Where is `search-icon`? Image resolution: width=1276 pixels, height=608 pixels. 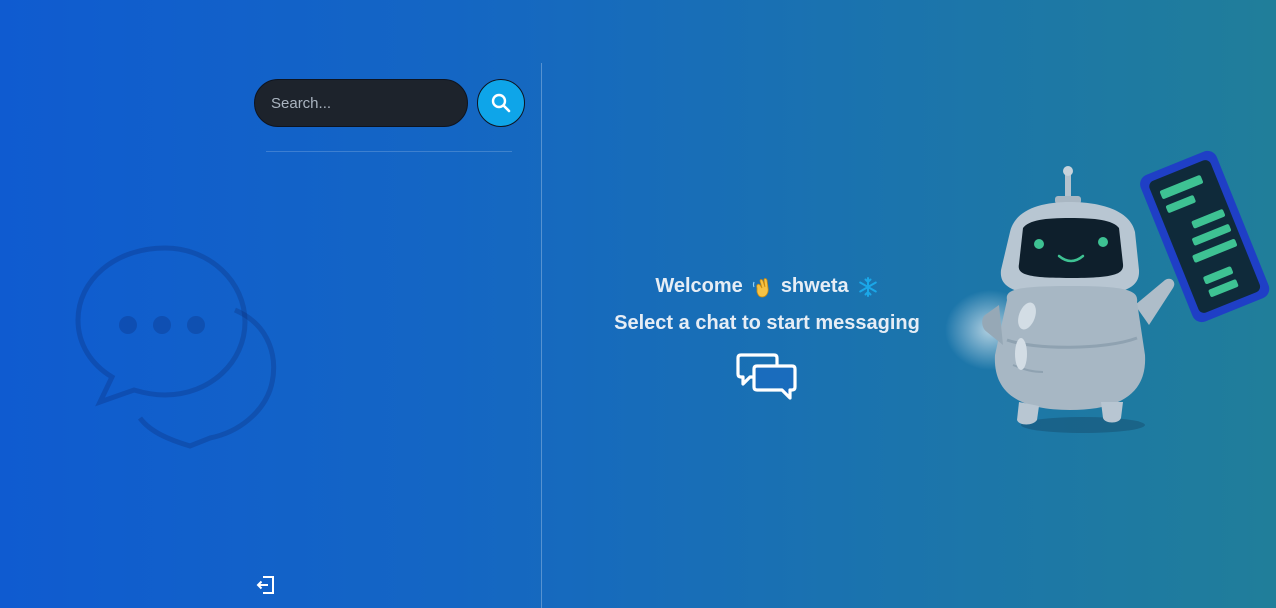
search-icon is located at coordinates (501, 103).